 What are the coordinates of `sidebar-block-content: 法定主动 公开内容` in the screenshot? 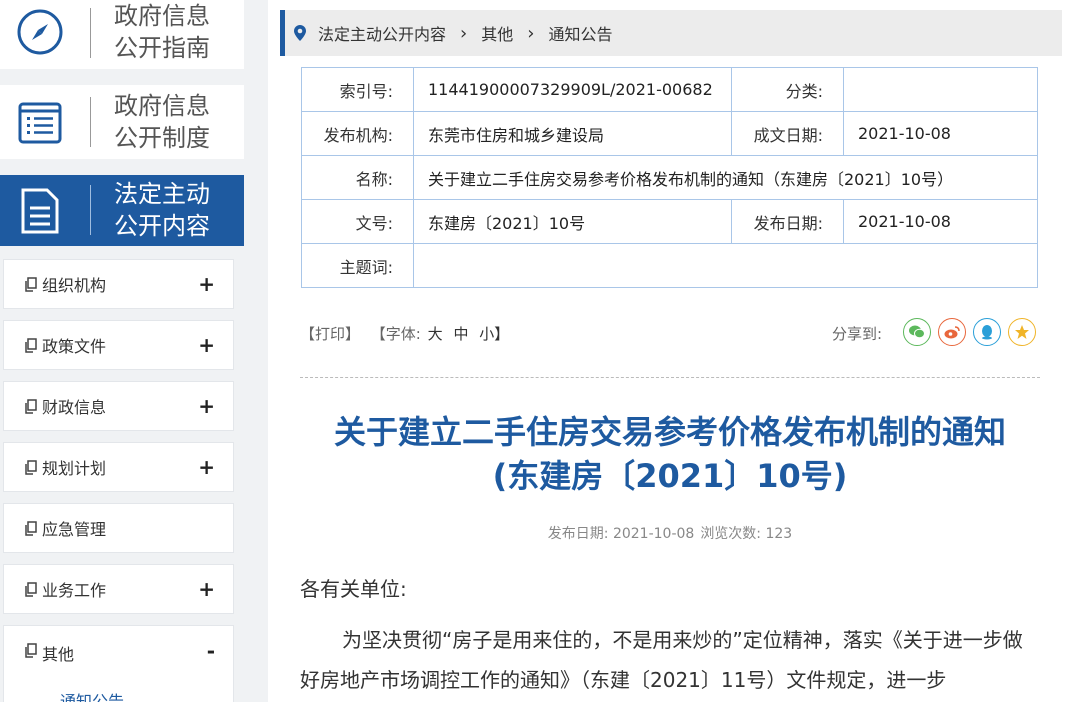 It's located at (122, 210).